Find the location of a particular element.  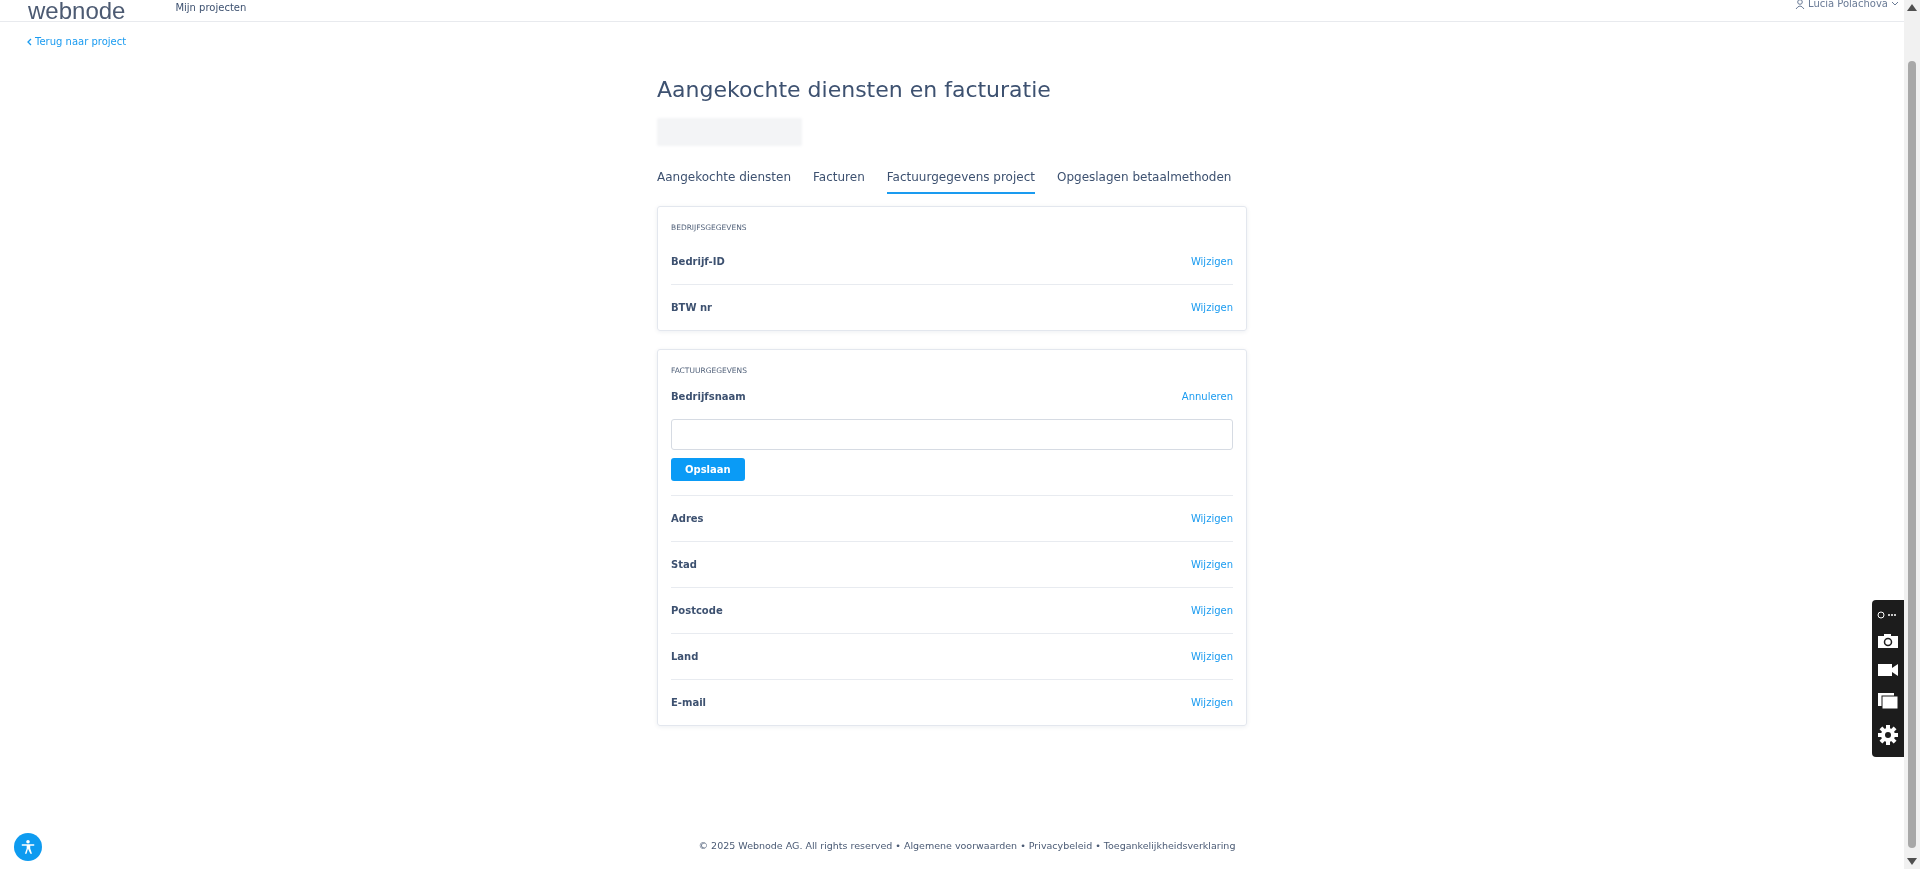

back-link: Terug naar project is located at coordinates (76, 41).